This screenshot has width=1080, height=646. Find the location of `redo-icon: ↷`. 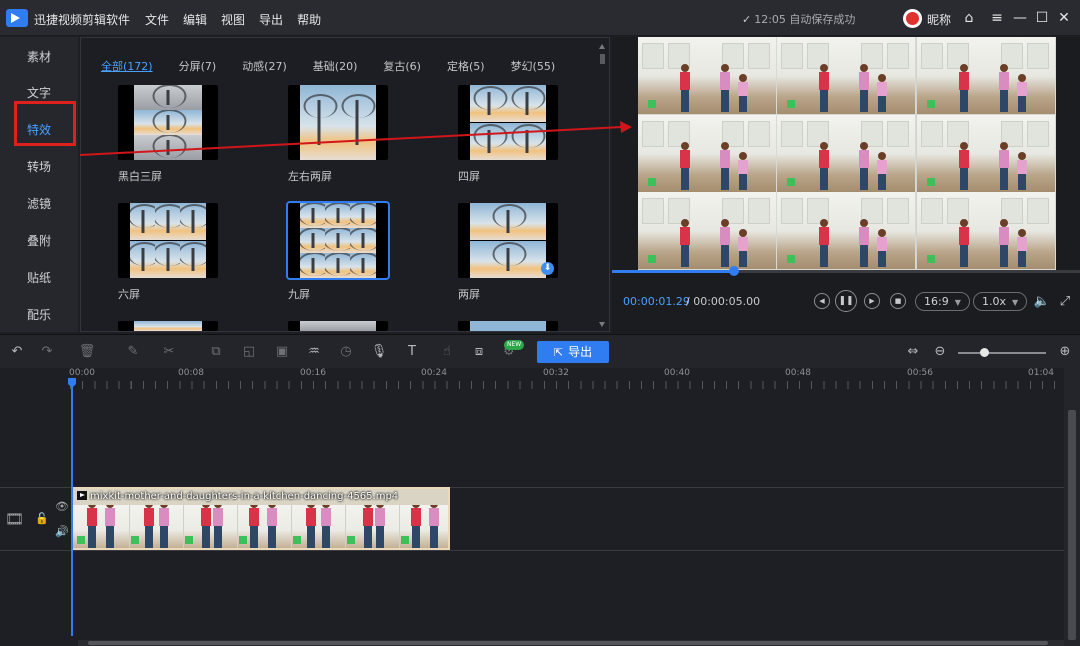

redo-icon: ↷ is located at coordinates (47, 352).